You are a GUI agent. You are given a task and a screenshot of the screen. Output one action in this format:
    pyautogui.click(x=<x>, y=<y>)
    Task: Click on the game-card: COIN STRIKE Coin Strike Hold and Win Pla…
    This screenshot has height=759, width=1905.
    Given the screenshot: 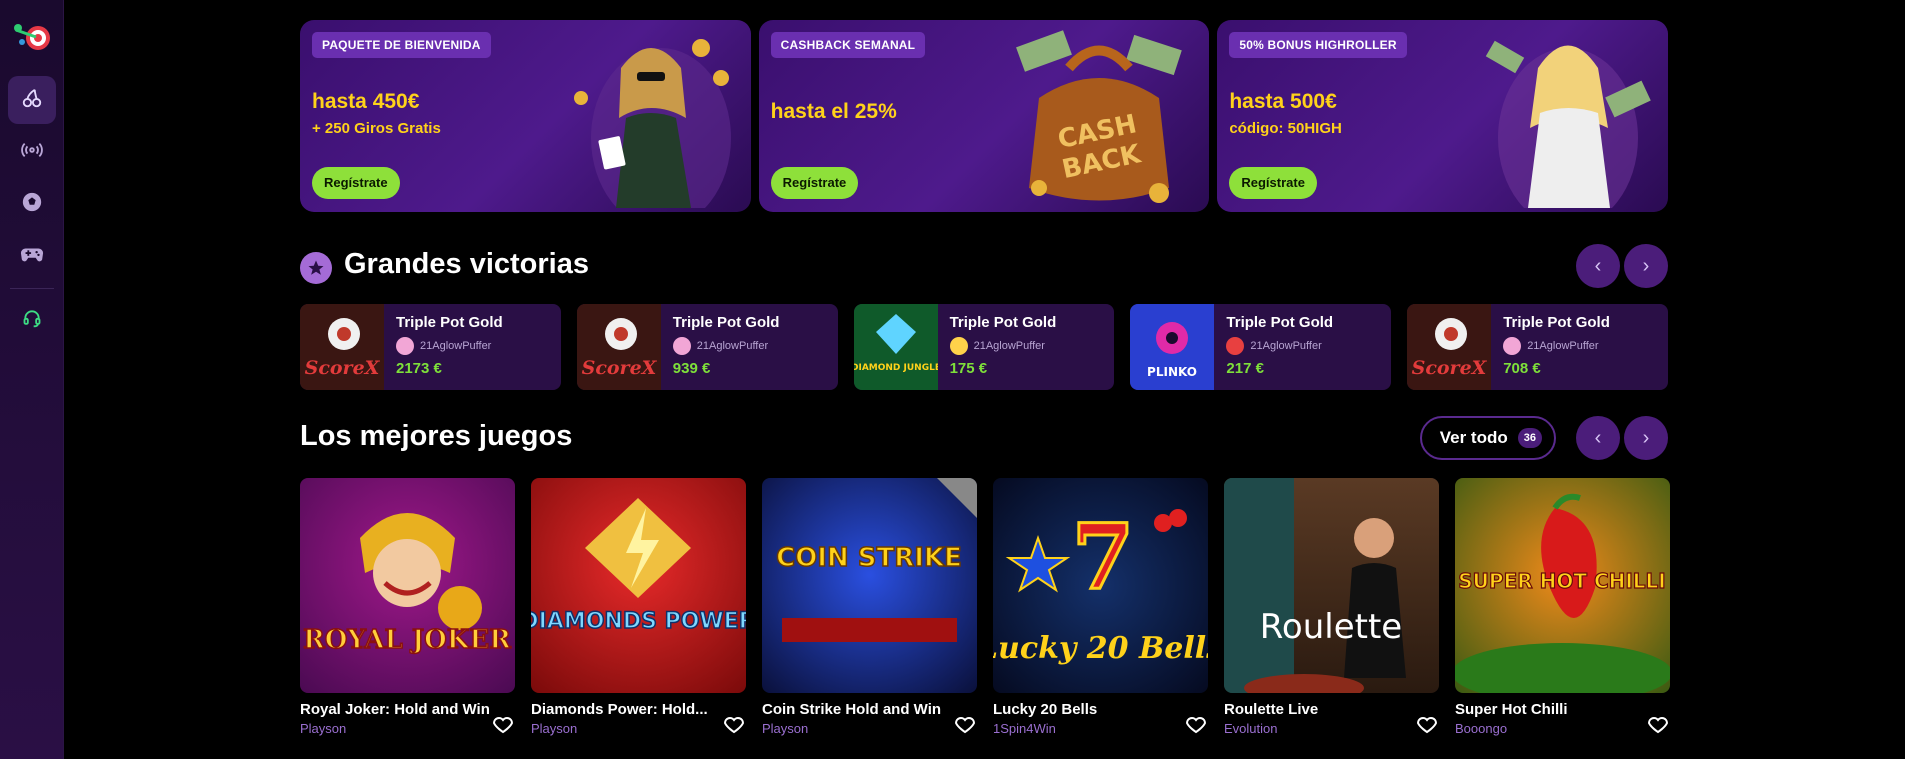 What is the action you would take?
    pyautogui.click(x=869, y=607)
    